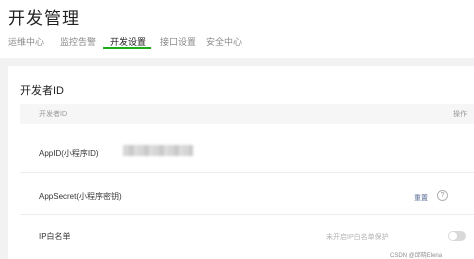  I want to click on tab-bar: 运维中心 监控告警 开发设置 接口设置 安全中心, so click(237, 44).